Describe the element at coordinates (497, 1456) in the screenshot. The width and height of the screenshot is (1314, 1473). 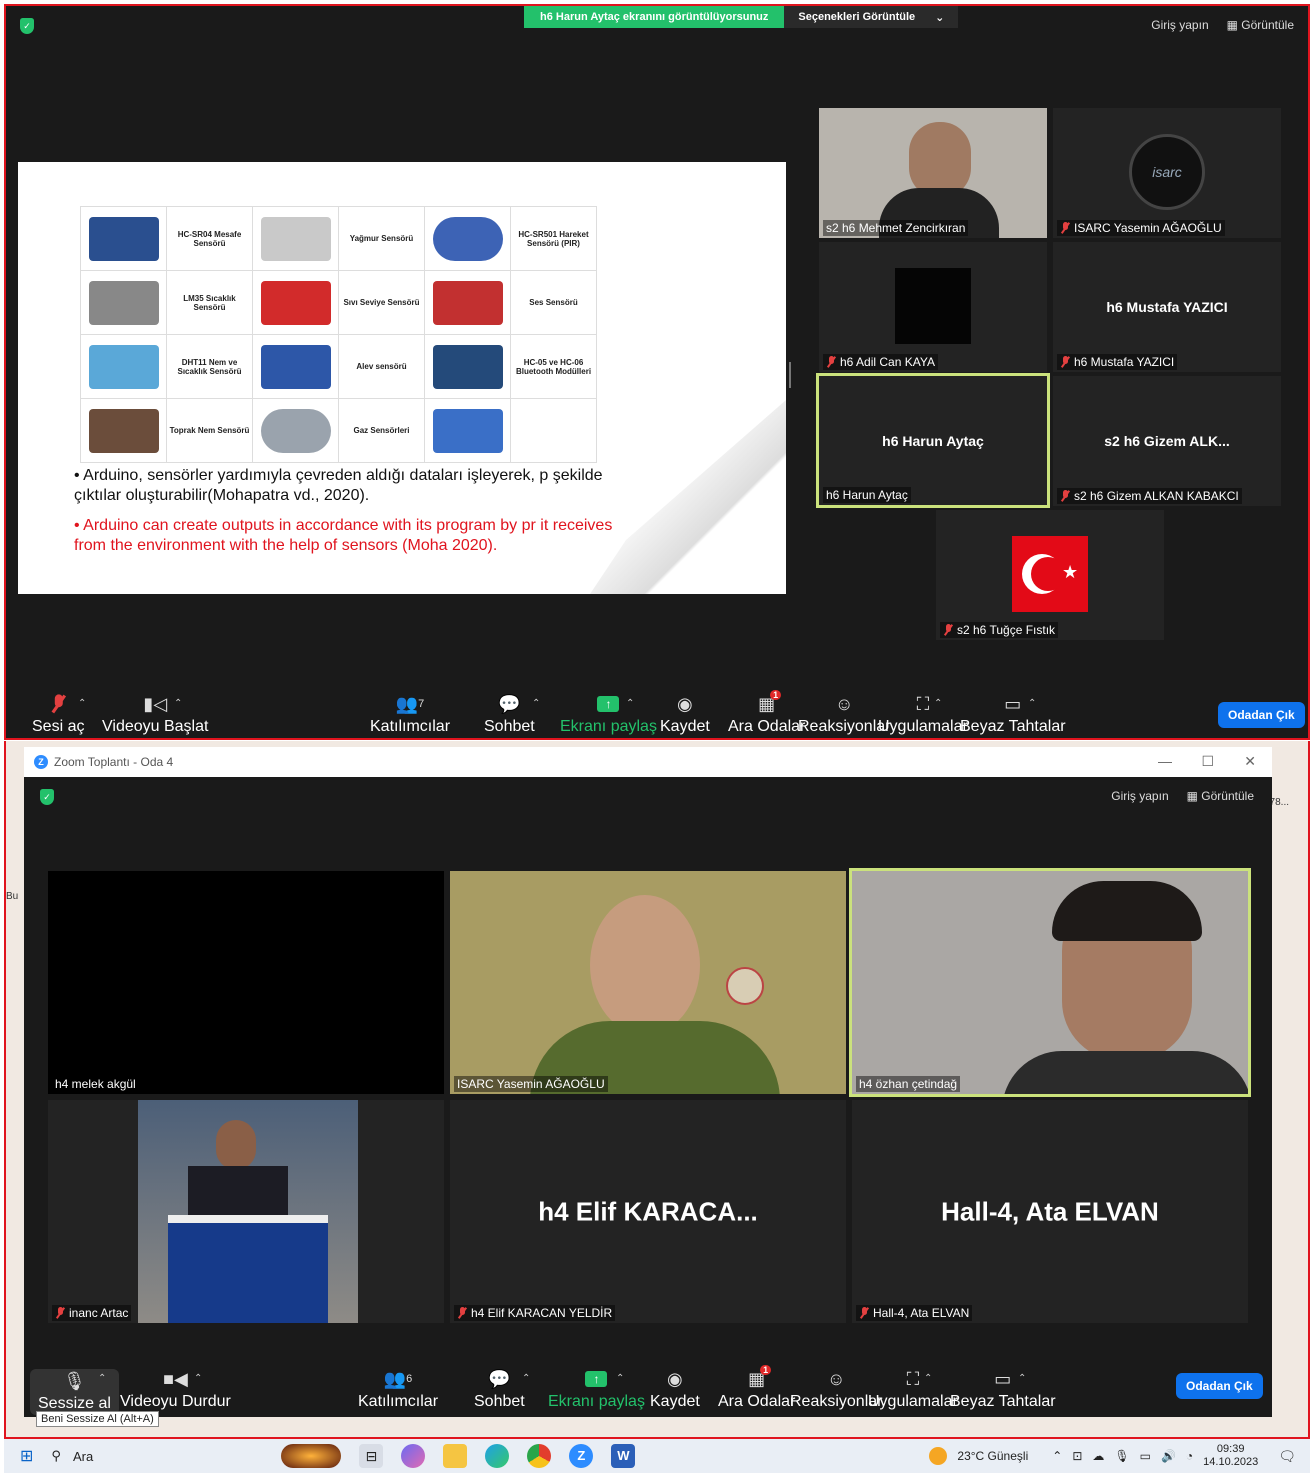
I see `edge-icon` at that location.